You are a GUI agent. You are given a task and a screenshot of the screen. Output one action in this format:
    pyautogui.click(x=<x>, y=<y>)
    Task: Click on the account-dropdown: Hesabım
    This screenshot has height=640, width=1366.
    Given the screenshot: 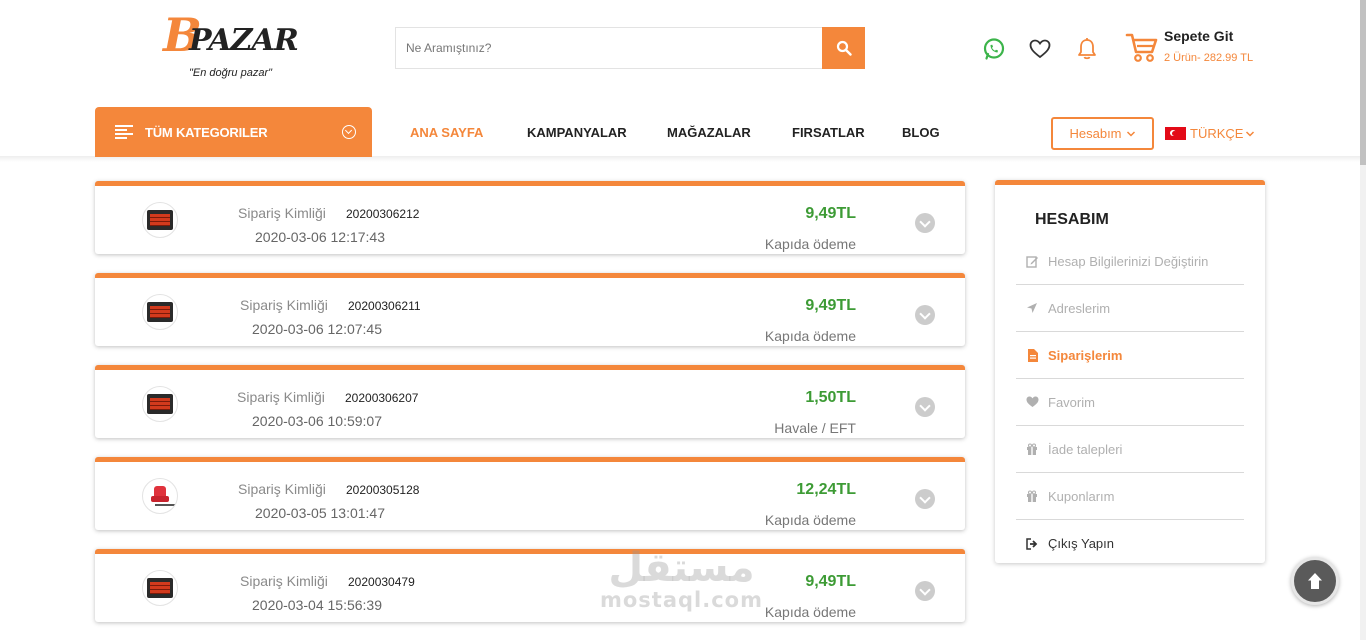 What is the action you would take?
    pyautogui.click(x=1102, y=133)
    